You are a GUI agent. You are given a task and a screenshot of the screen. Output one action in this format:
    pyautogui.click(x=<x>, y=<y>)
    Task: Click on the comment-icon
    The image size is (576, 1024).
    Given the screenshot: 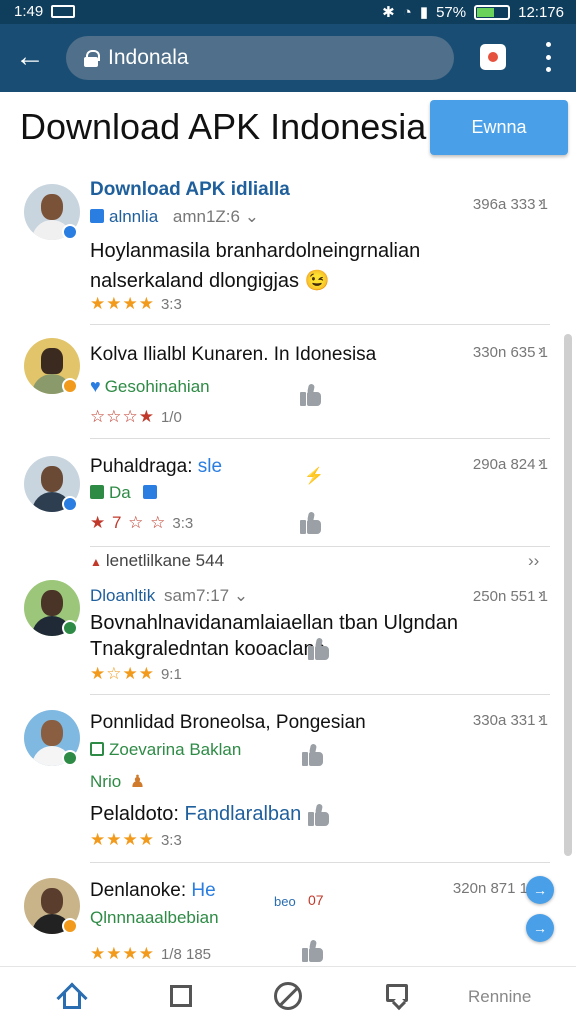 What is the action you would take?
    pyautogui.click(x=398, y=996)
    